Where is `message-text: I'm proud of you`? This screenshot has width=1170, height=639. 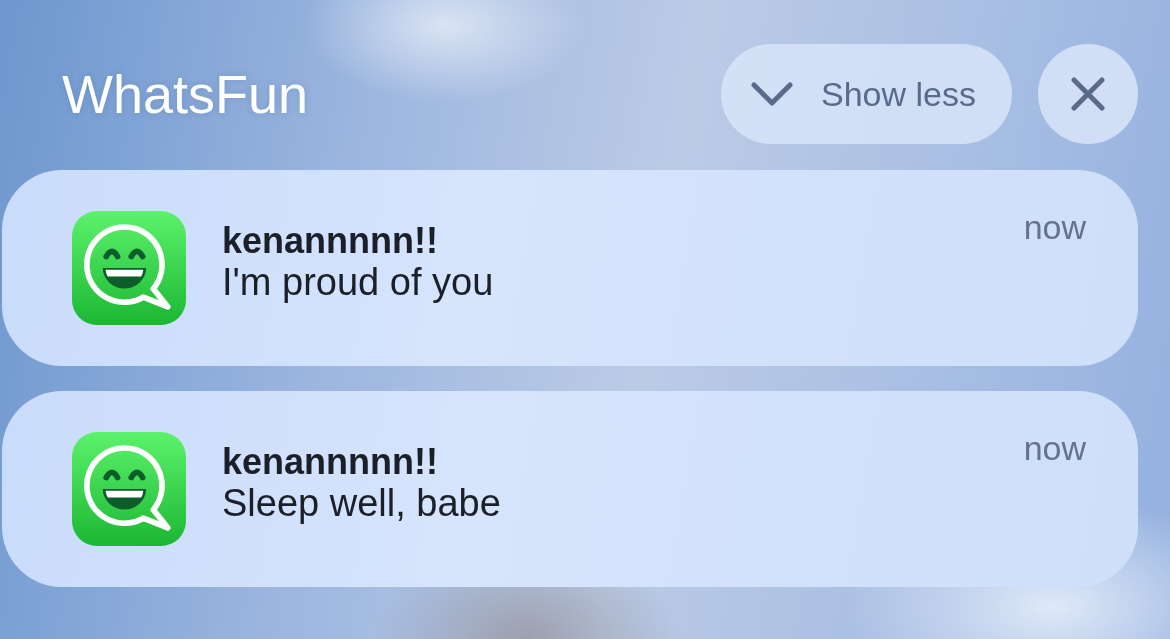 message-text: I'm proud of you is located at coordinates (358, 283).